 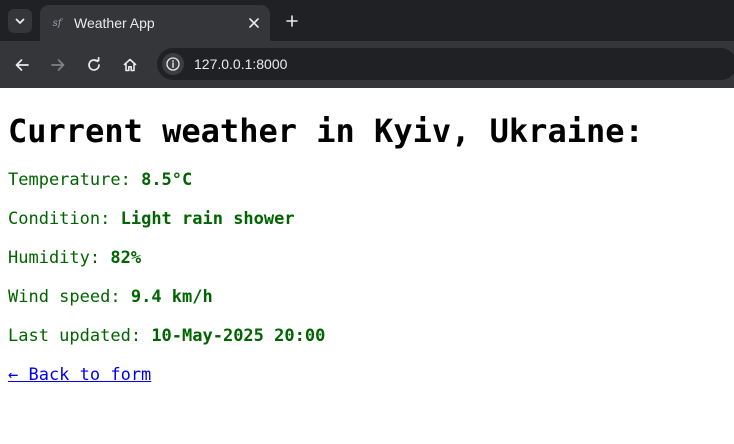 I want to click on browser-toolbar: 127.0.0.1:8000, so click(x=367, y=64).